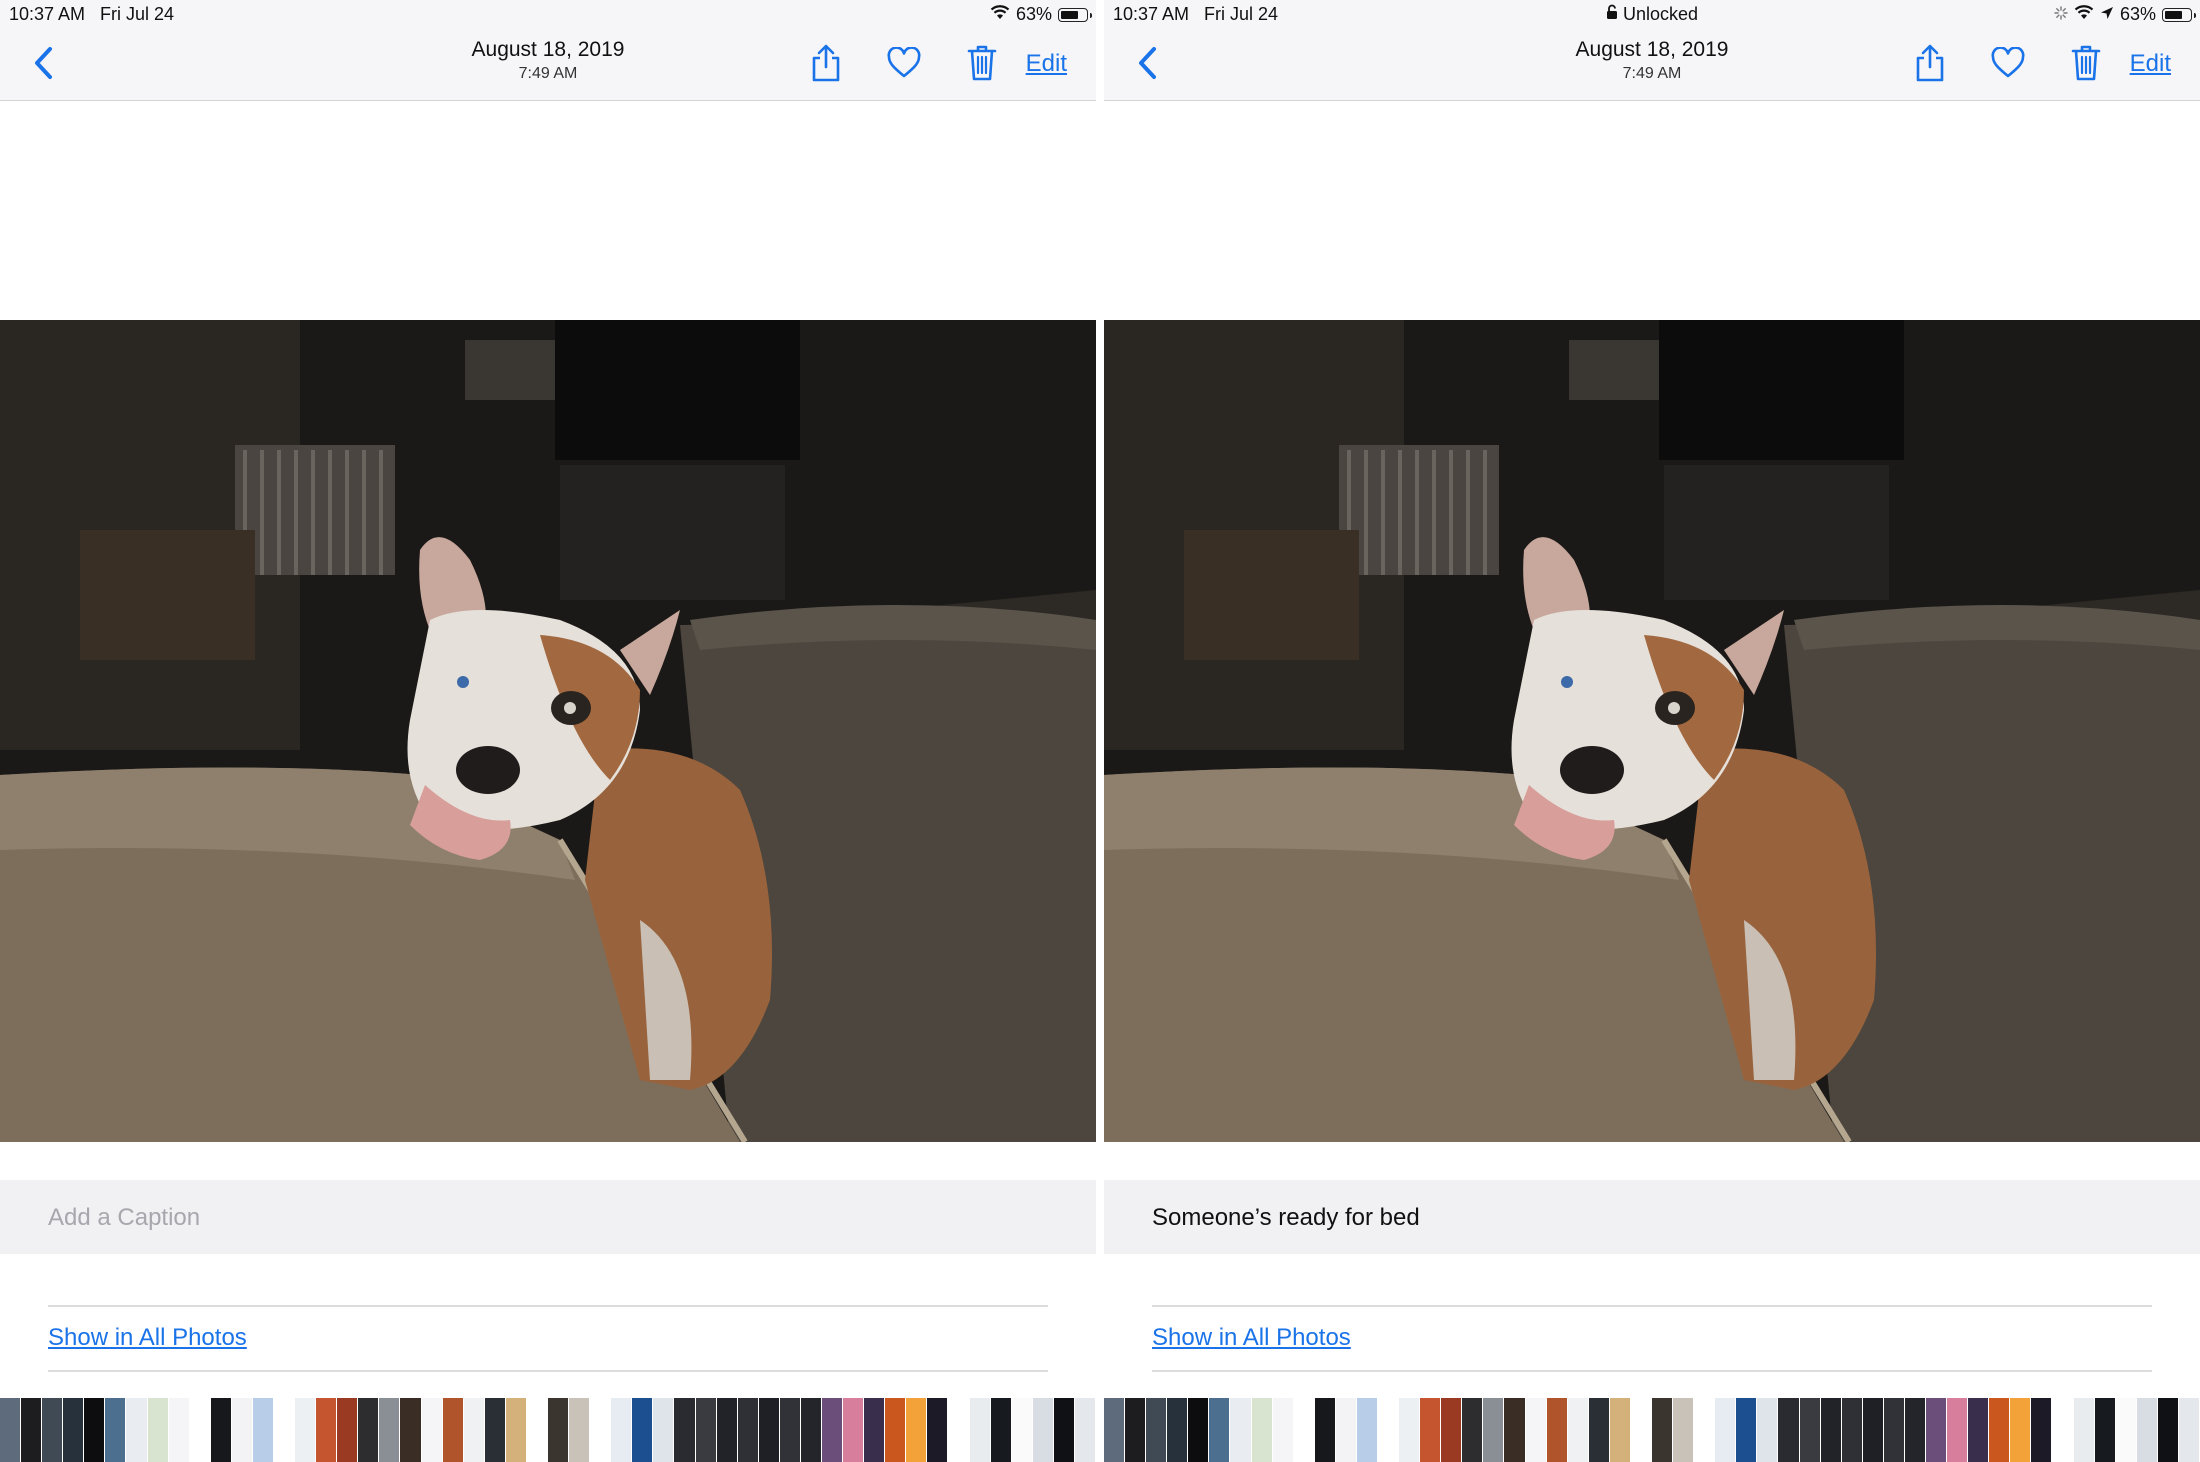 The height and width of the screenshot is (1462, 2200). I want to click on caption-text: Someone’s ready for bed, so click(1286, 1218).